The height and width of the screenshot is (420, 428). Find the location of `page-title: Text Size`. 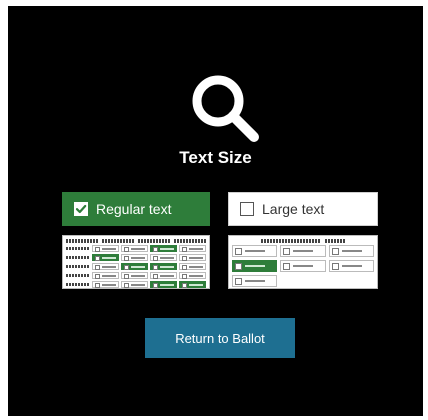

page-title: Text Size is located at coordinates (215, 157).